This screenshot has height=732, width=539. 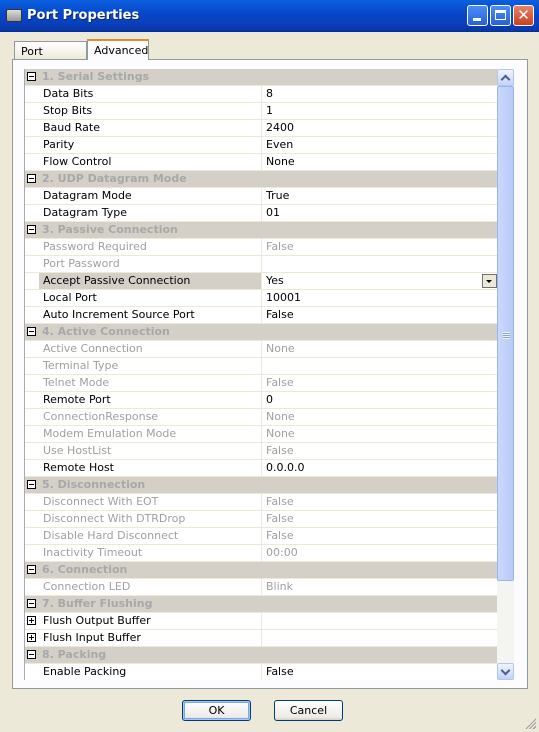 I want to click on category-row: 7. Buffer Flushing, so click(x=261, y=604).